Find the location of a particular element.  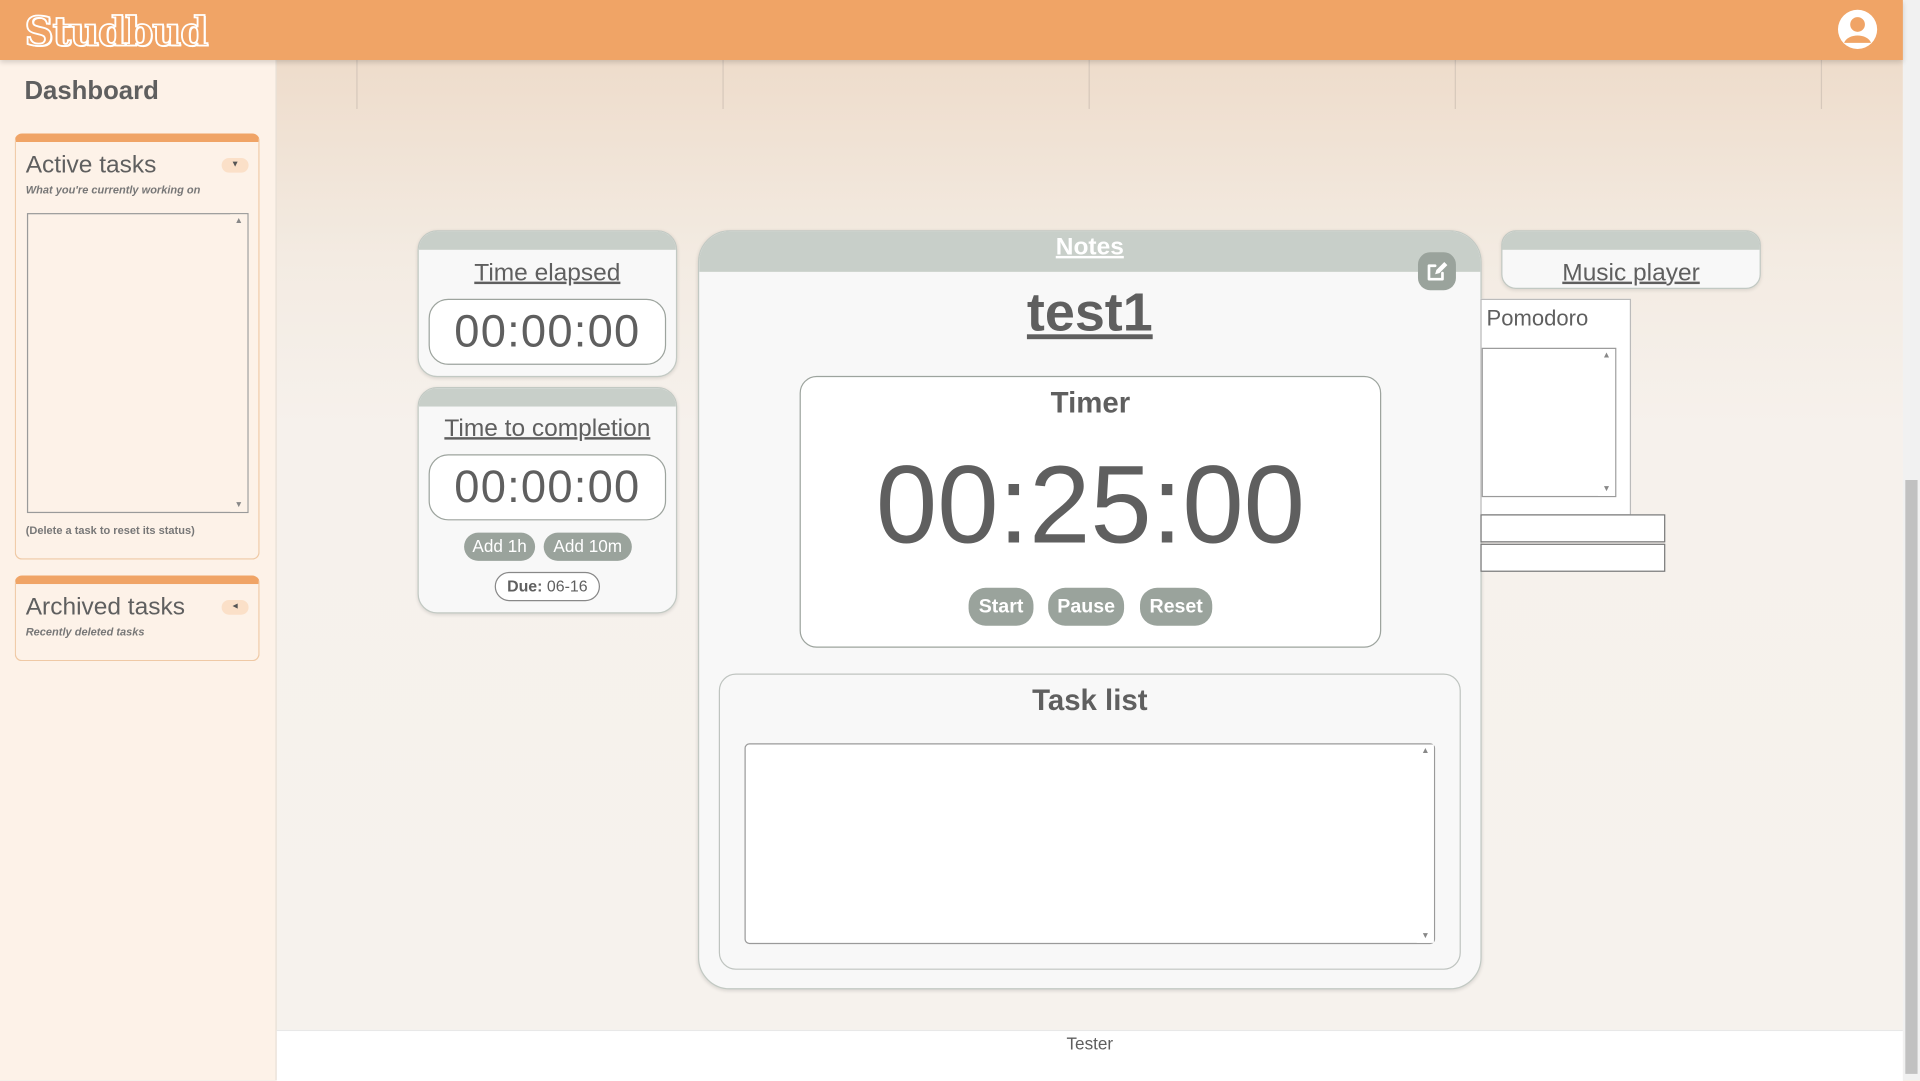

user-circle-icon is located at coordinates (1857, 29).